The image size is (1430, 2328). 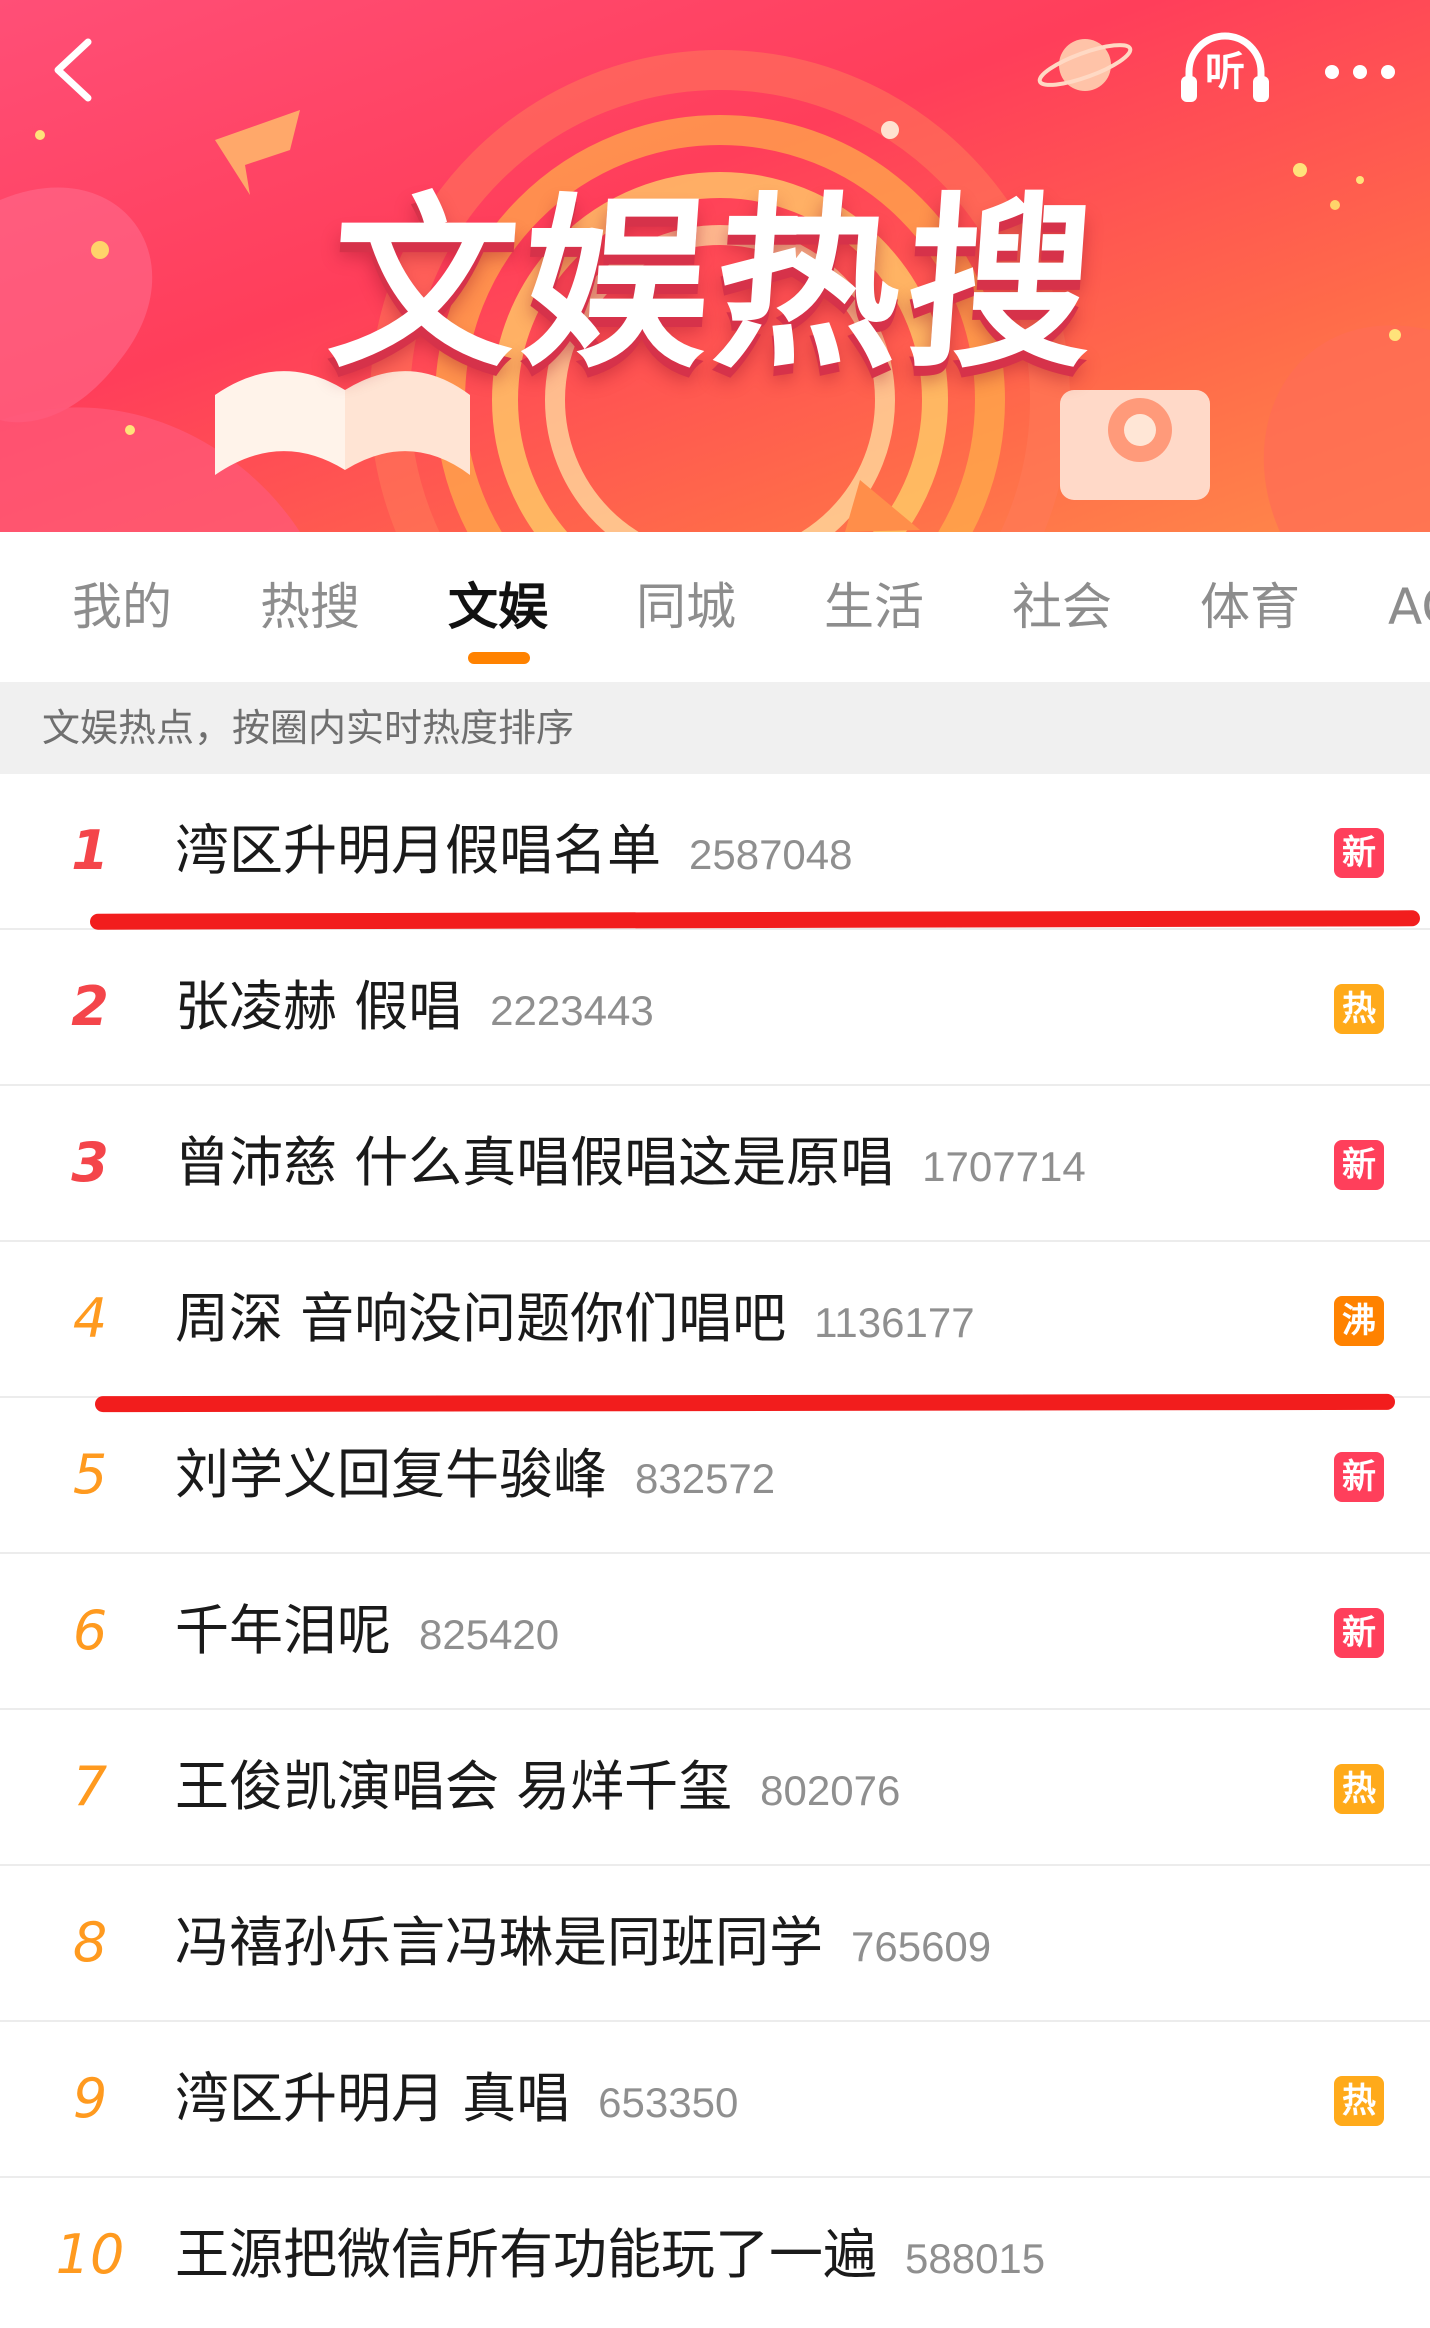 I want to click on topic-text: 周深 音响没问题你们唱吧 1136177, so click(x=575, y=1319).